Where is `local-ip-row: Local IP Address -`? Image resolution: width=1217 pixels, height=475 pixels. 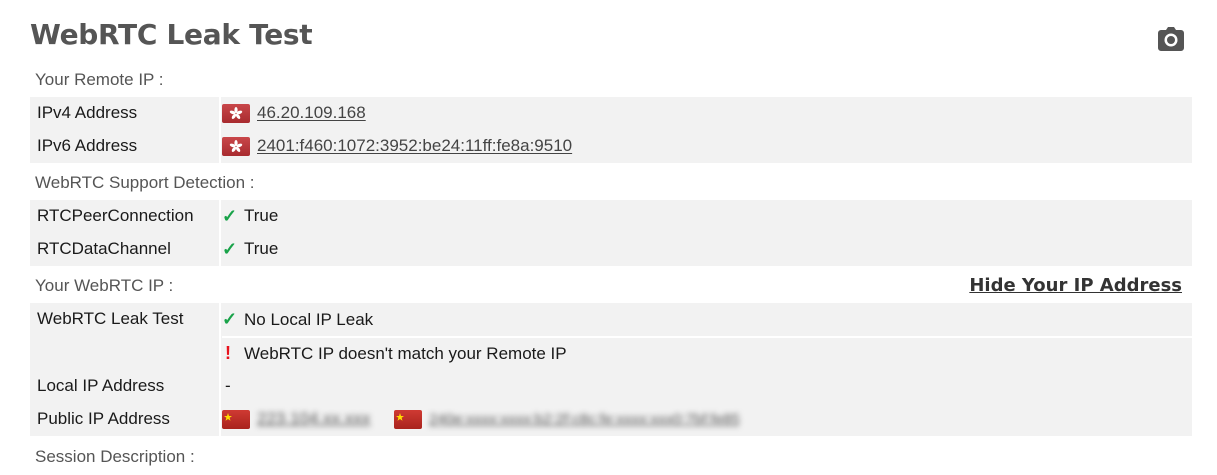 local-ip-row: Local IP Address - is located at coordinates (611, 386).